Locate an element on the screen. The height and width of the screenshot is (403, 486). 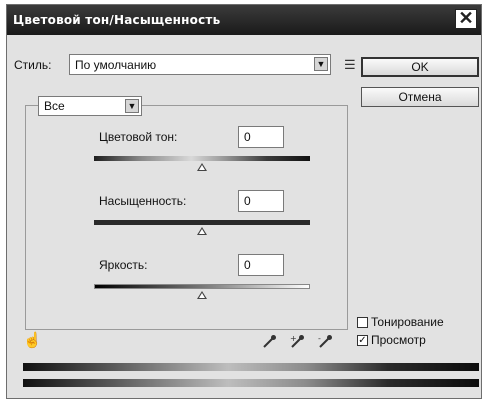
style-label: Стиль: is located at coordinates (33, 65).